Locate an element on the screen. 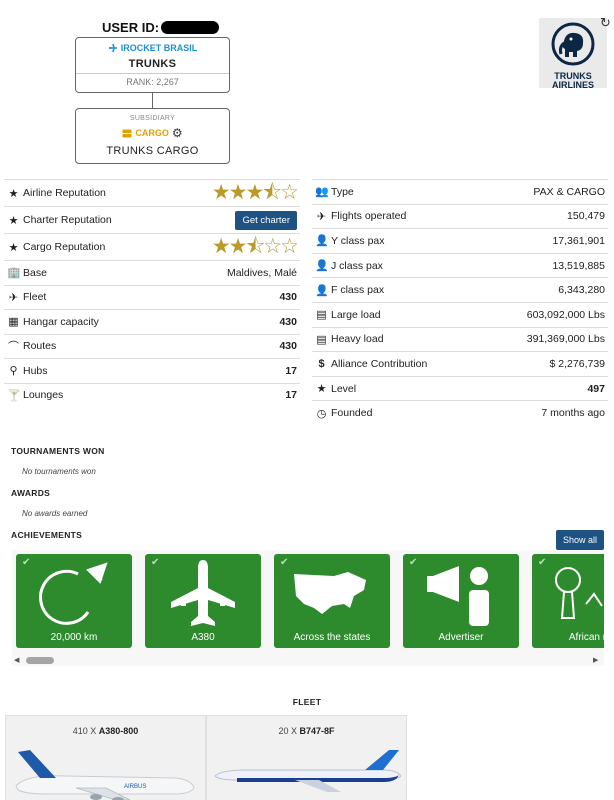 Image resolution: width=614 pixels, height=800 pixels. stat-row-large-load: ▤ Large load 603,092,000 Lbs is located at coordinates (460, 314).